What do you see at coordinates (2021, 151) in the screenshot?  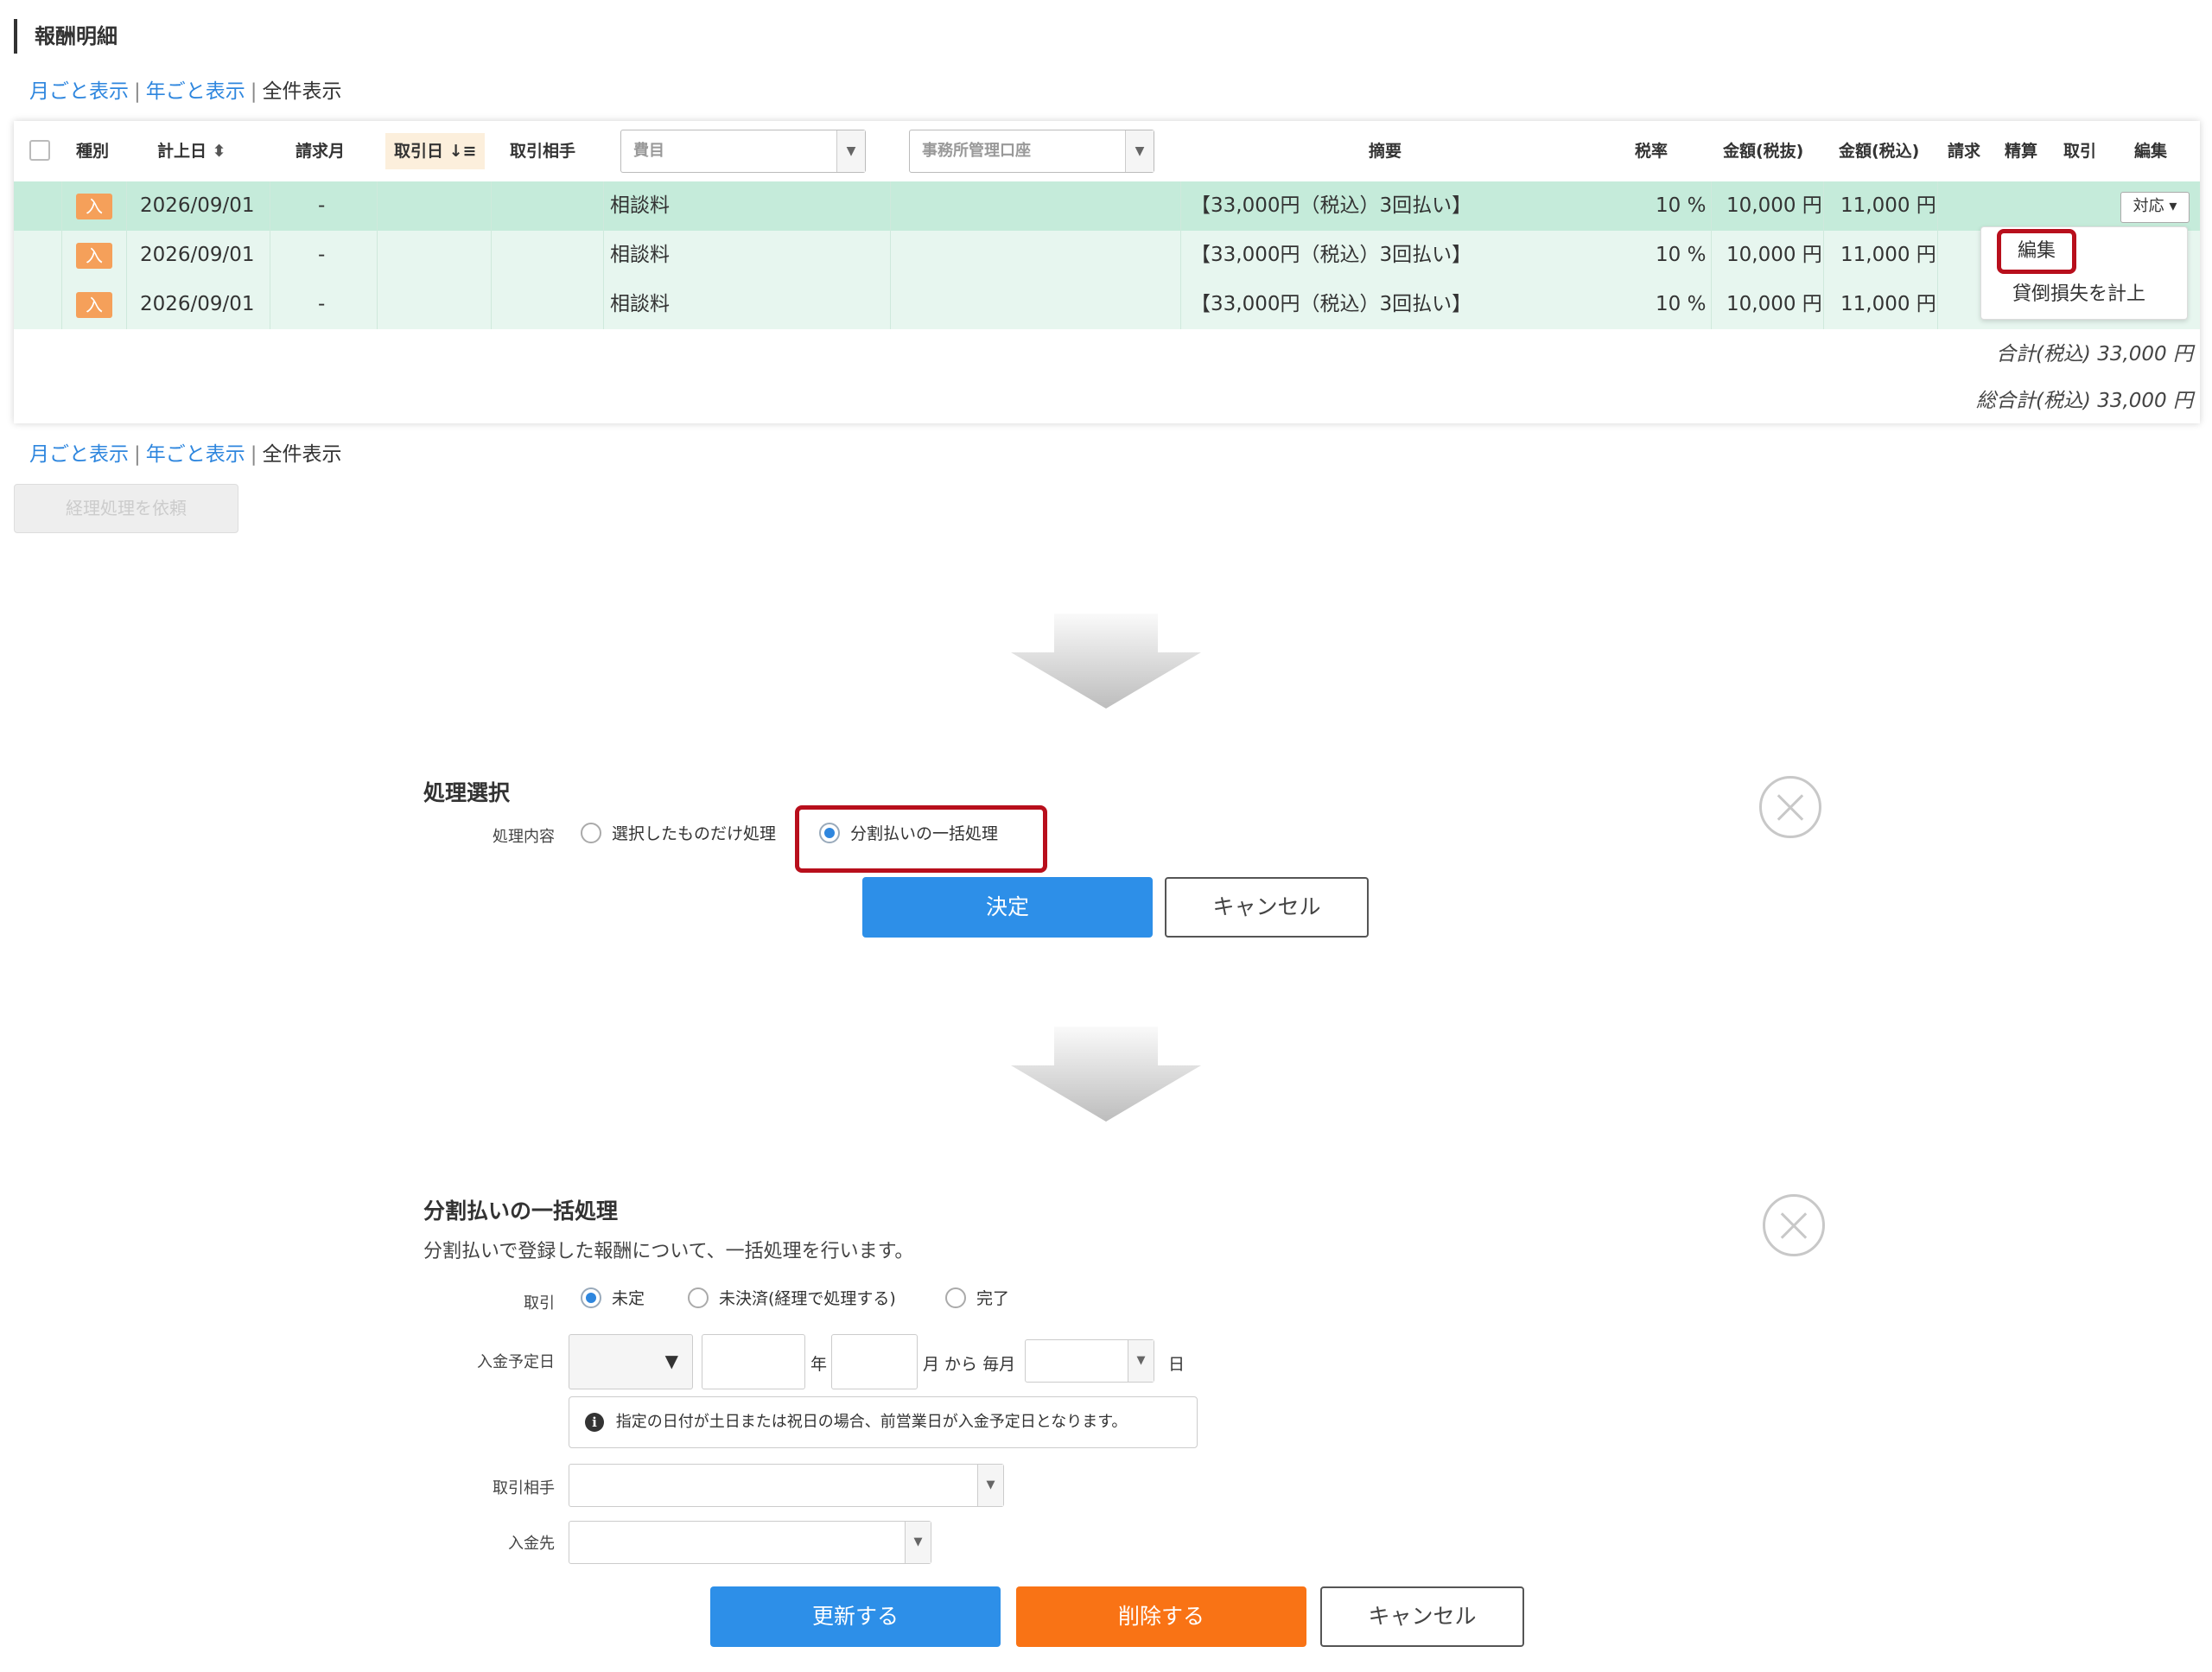 I see `col-settle: 精算` at bounding box center [2021, 151].